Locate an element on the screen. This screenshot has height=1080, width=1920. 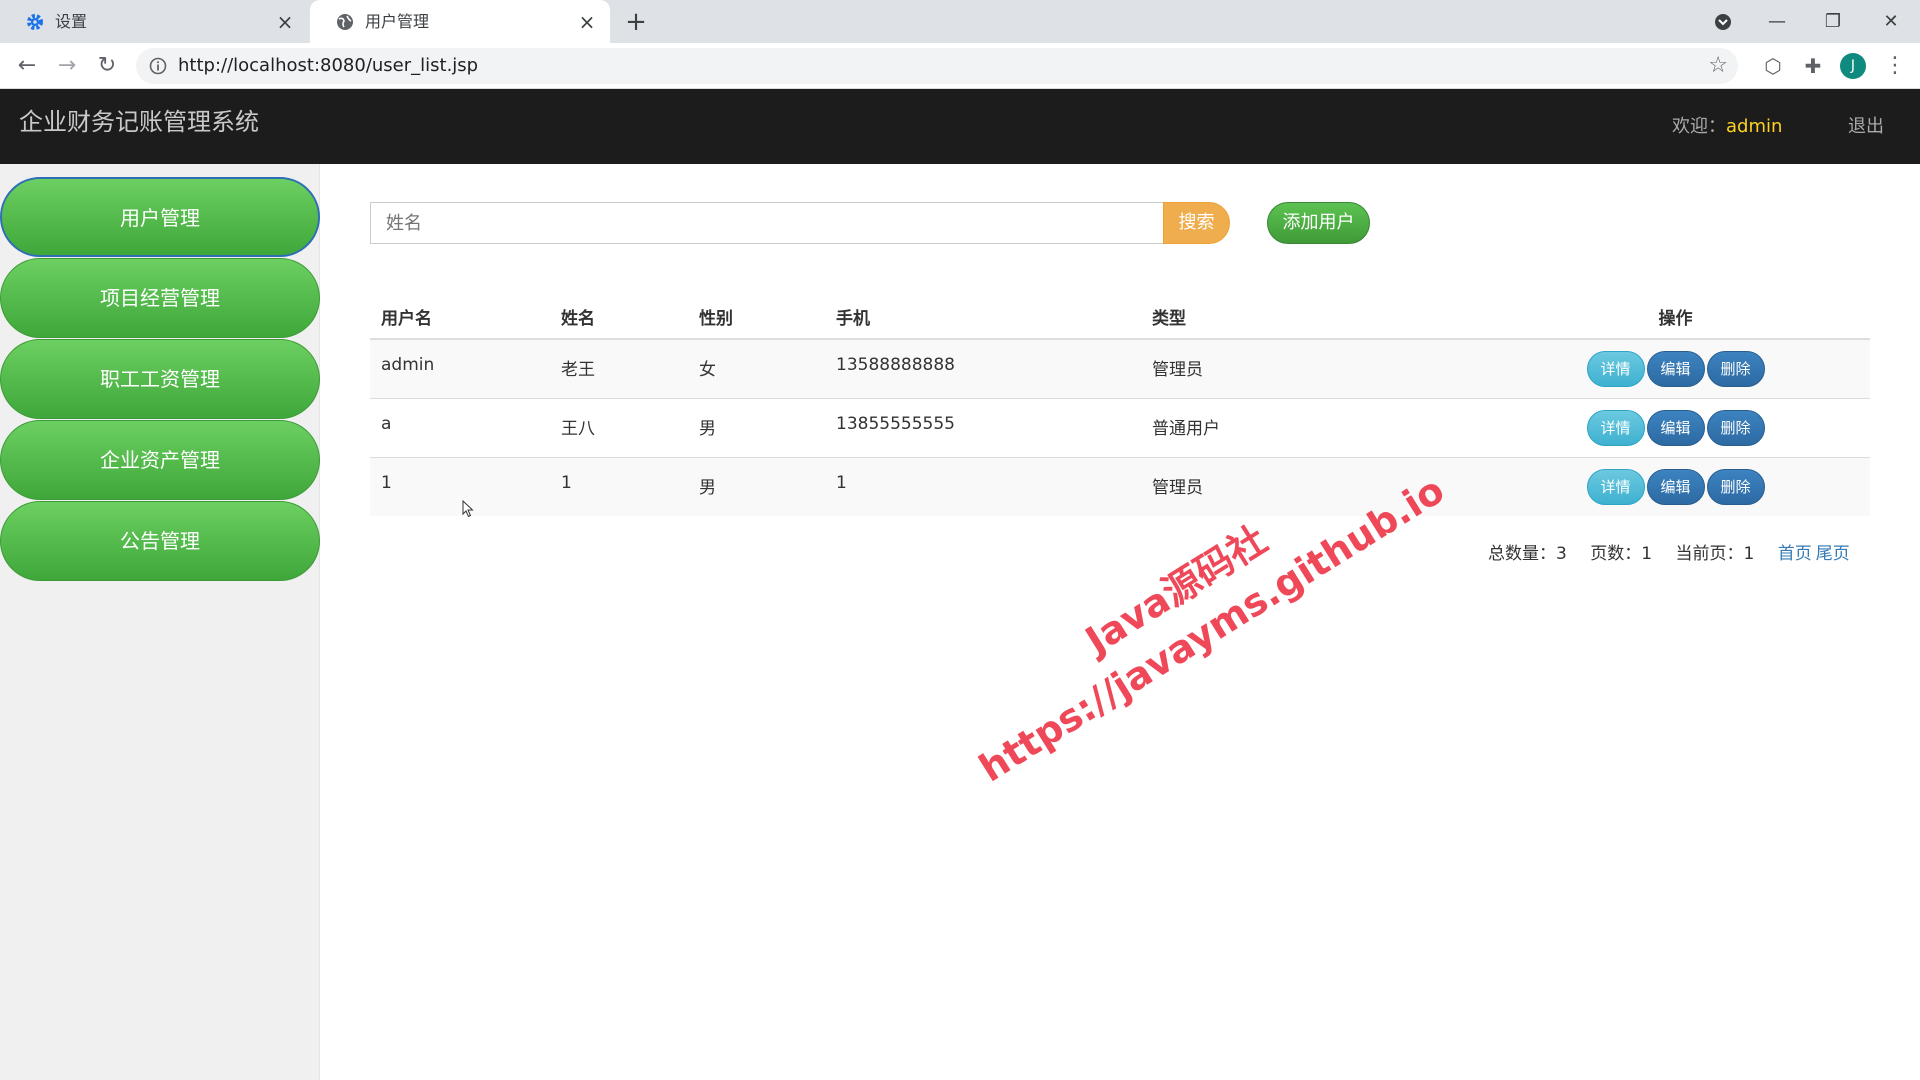
tab-settings: 设置 × is located at coordinates (154, 21).